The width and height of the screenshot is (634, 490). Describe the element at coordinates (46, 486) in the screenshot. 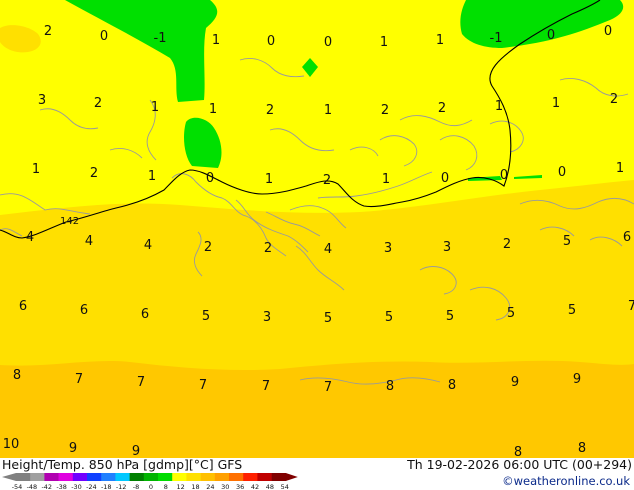

I see `color-scale-tick: -42` at that location.